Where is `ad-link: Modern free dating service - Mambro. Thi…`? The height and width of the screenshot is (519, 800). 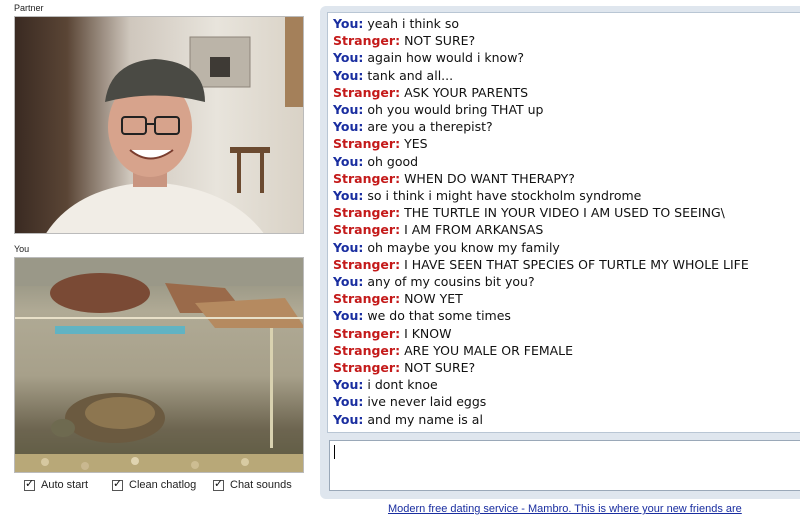 ad-link: Modern free dating service - Mambro. Thi… is located at coordinates (565, 509).